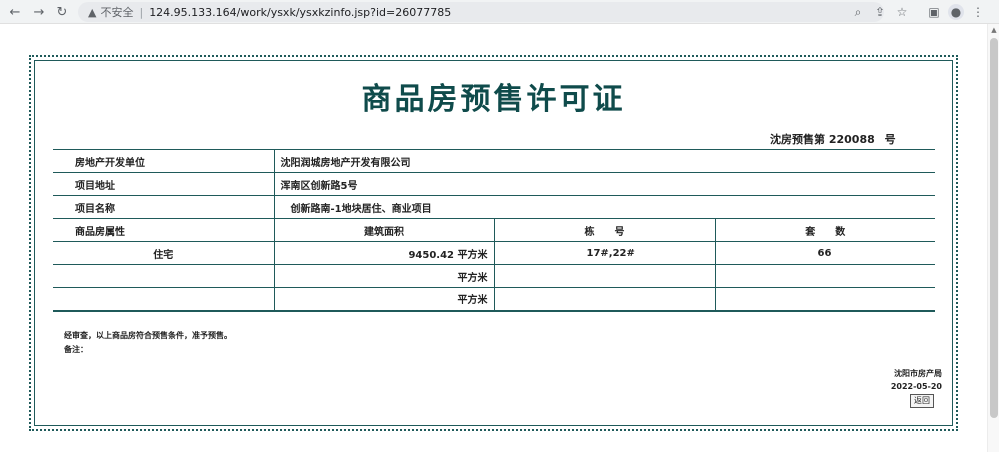 This screenshot has height=452, width=999. What do you see at coordinates (922, 401) in the screenshot?
I see `back-button: 返回` at bounding box center [922, 401].